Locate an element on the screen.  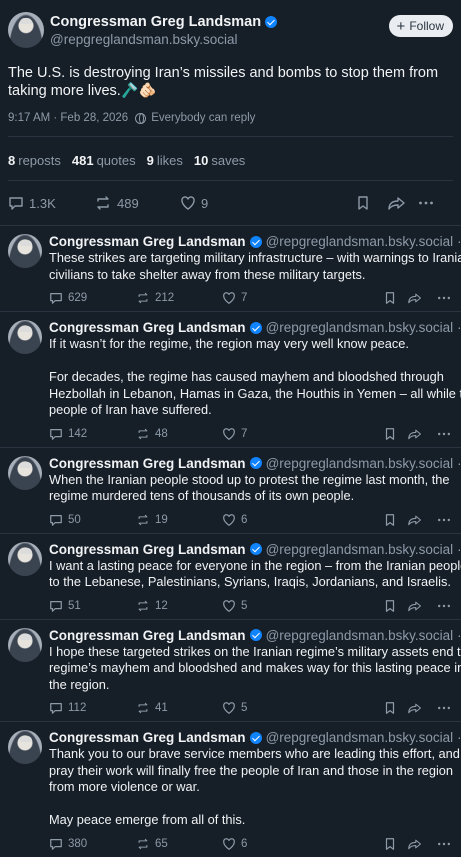
repost-button: 489 is located at coordinates (137, 203).